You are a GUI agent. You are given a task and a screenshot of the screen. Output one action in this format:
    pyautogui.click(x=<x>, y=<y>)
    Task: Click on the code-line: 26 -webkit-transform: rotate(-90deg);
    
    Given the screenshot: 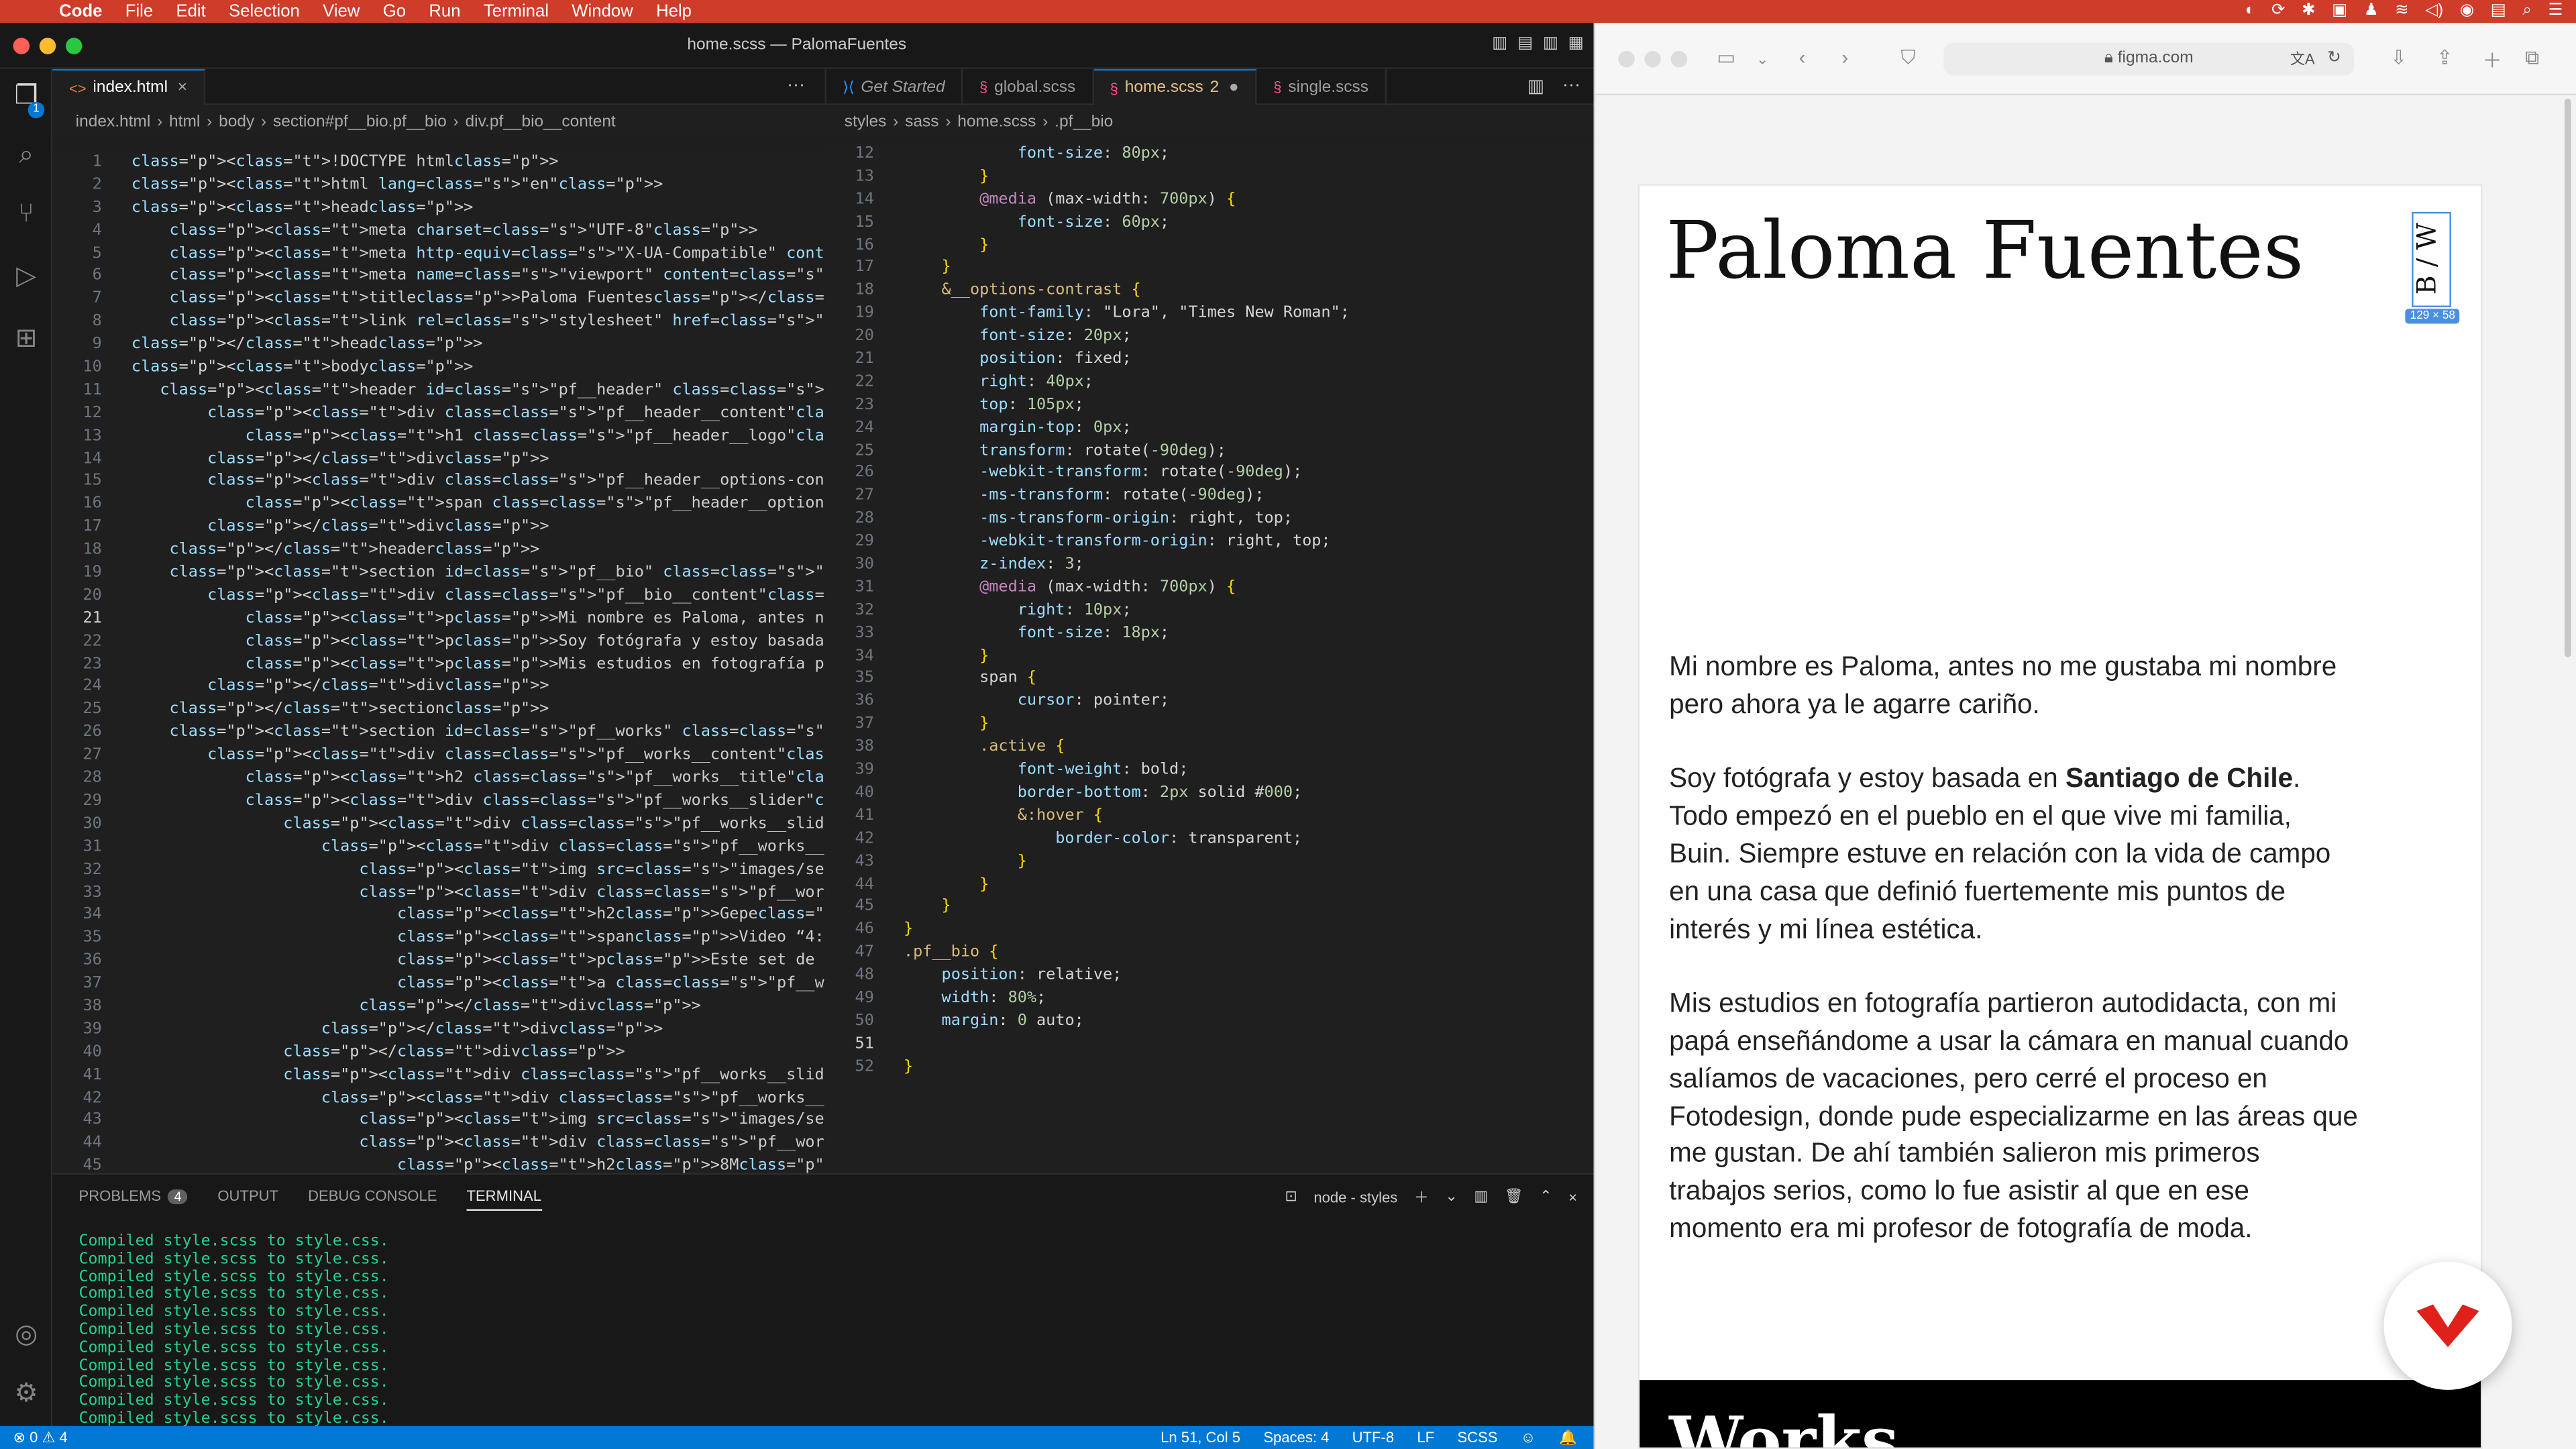 What is the action you would take?
    pyautogui.click(x=1208, y=473)
    